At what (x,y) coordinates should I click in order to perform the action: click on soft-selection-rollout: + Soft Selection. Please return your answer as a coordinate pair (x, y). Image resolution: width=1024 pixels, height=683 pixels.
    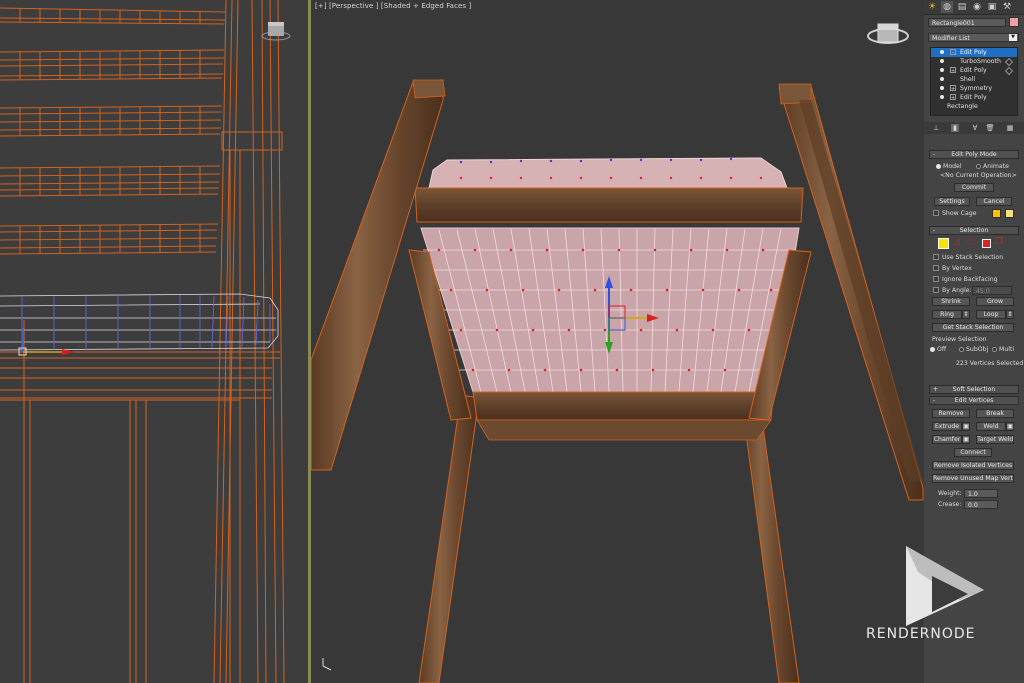
    Looking at the image, I should click on (974, 389).